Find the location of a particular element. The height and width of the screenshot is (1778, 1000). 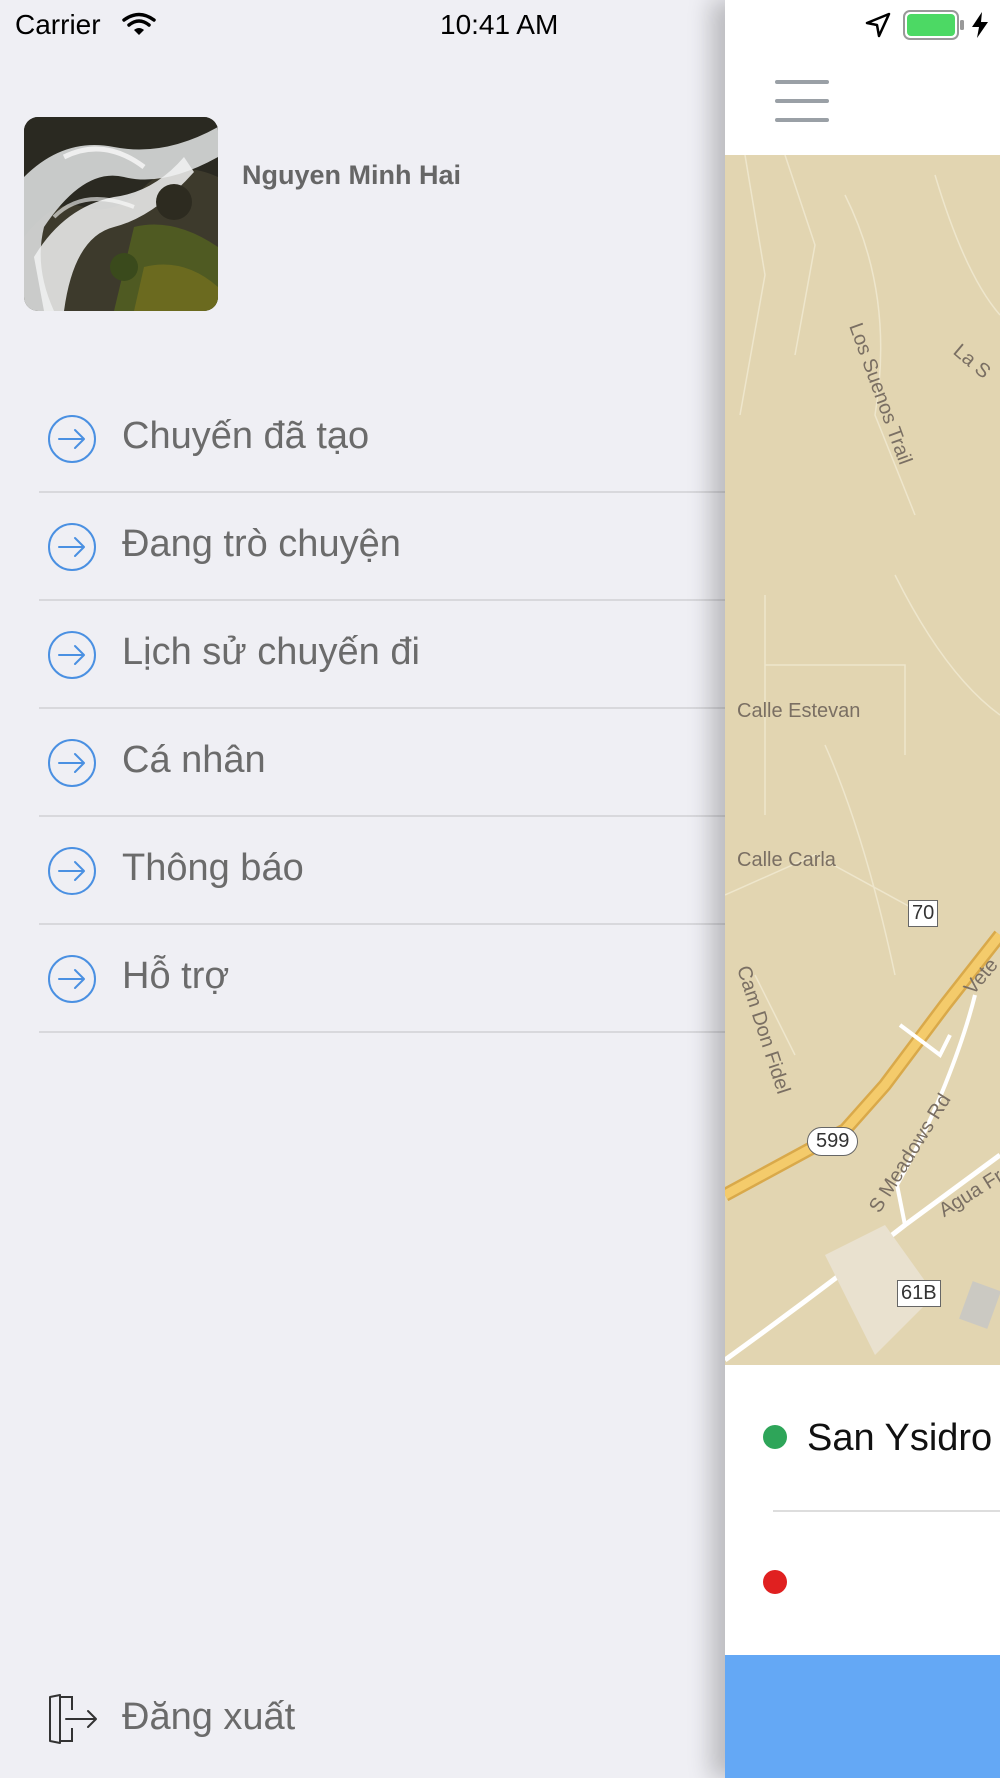

route-panel: San Ysidro is located at coordinates (862, 1510).